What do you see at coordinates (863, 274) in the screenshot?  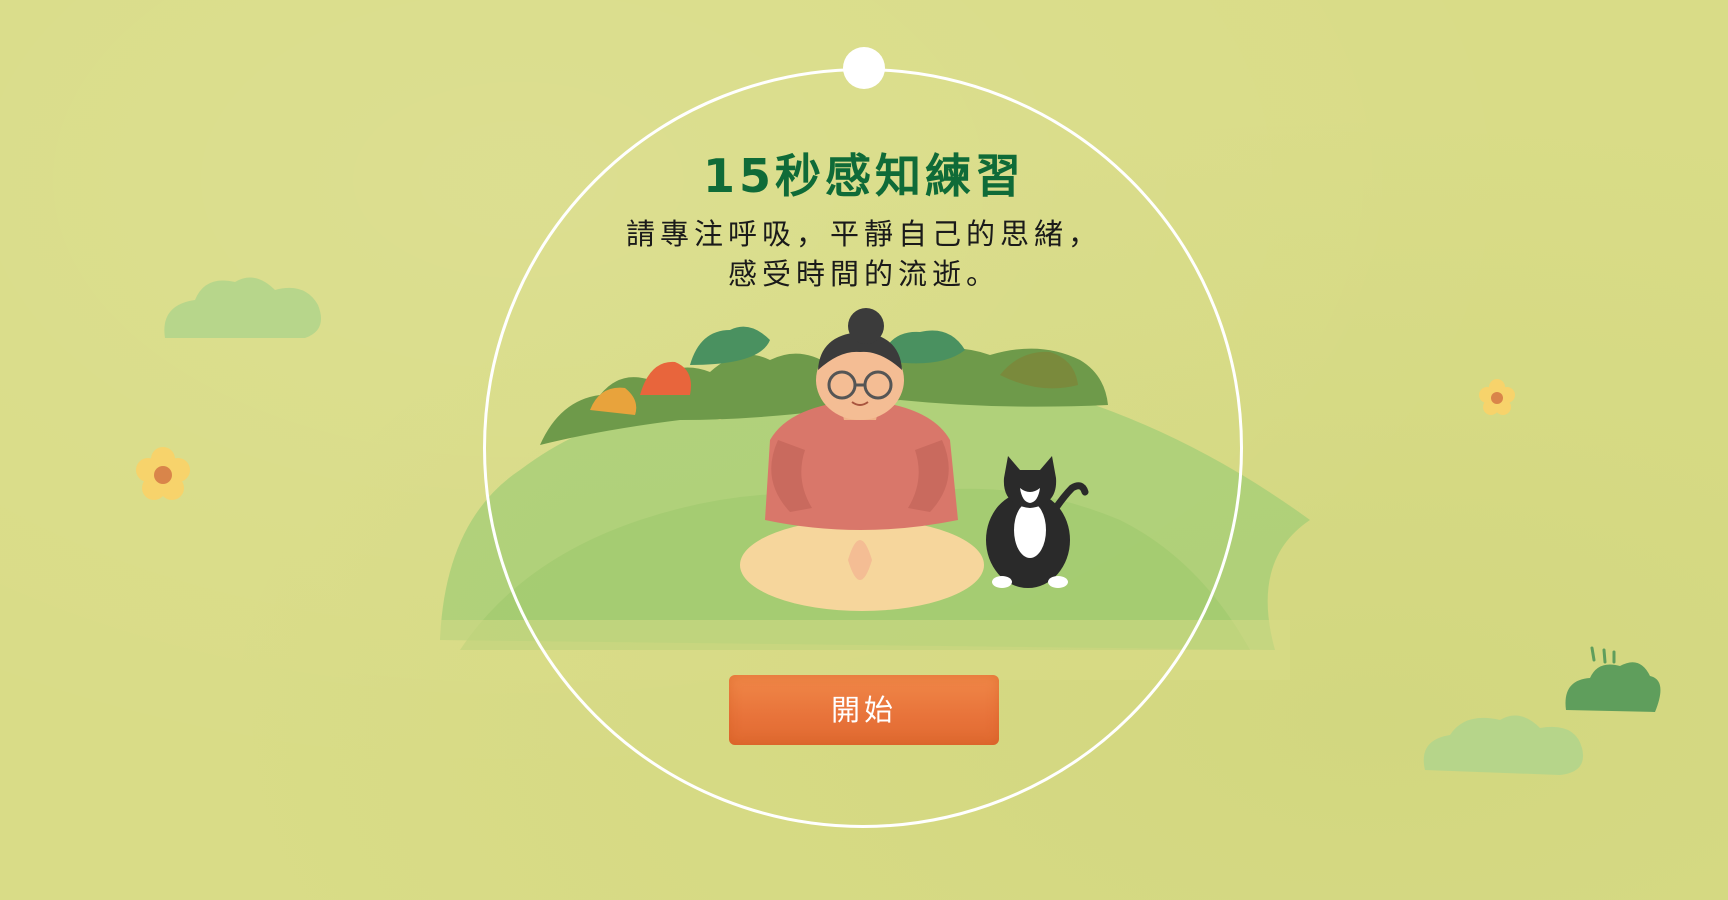 I see `instruction-line: 感受時間的流逝。` at bounding box center [863, 274].